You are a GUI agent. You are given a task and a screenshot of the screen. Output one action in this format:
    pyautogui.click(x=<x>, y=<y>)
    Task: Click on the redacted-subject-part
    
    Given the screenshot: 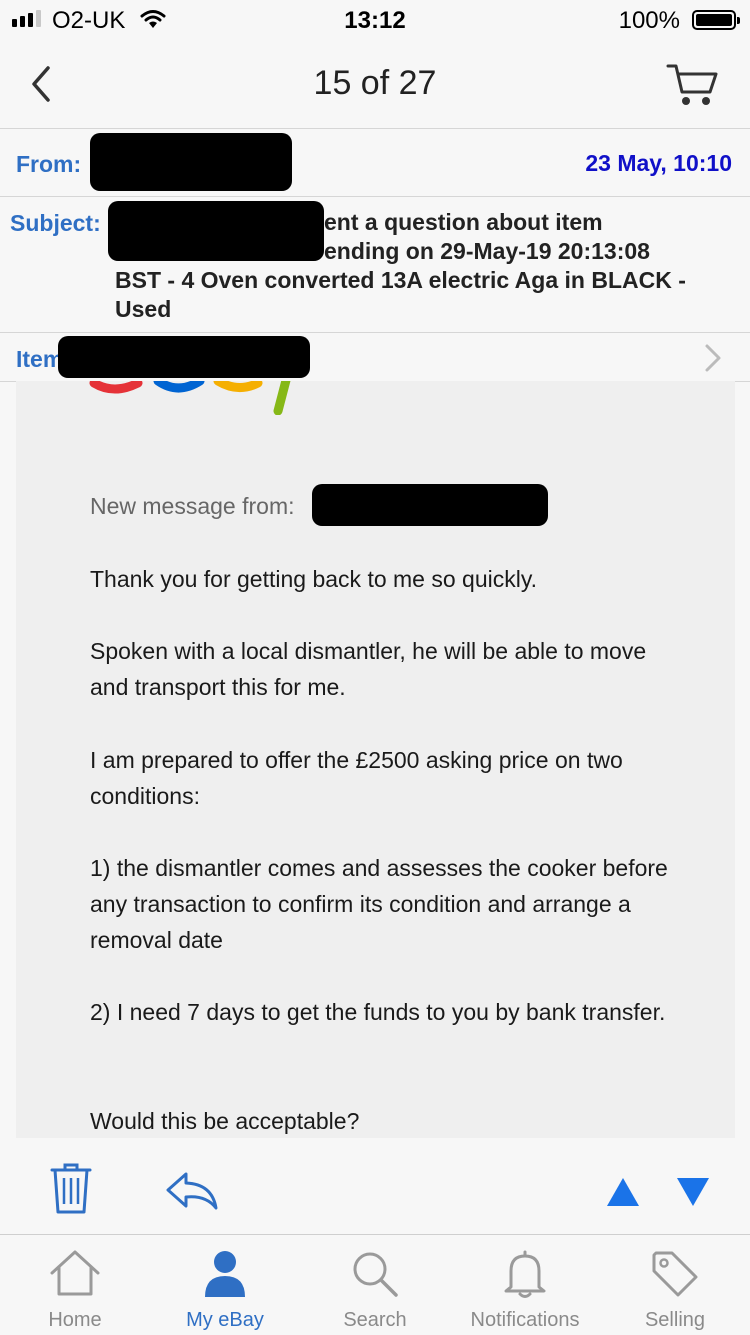 What is the action you would take?
    pyautogui.click(x=216, y=231)
    